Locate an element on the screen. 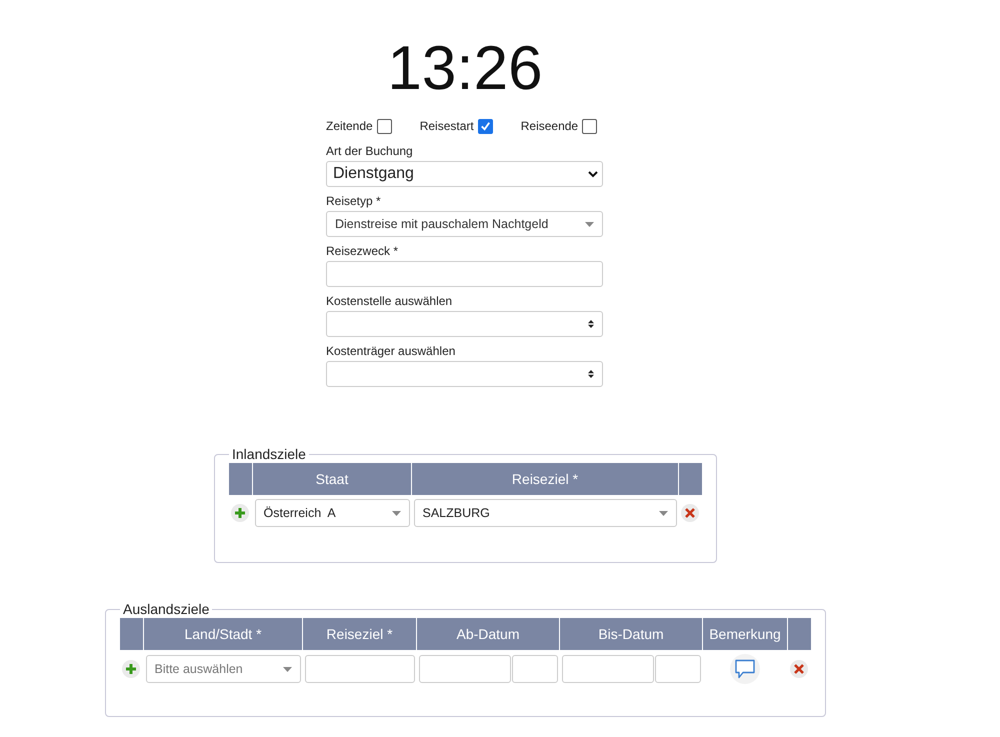 The height and width of the screenshot is (737, 1000). panel-legend: Inlandsziele is located at coordinates (269, 454).